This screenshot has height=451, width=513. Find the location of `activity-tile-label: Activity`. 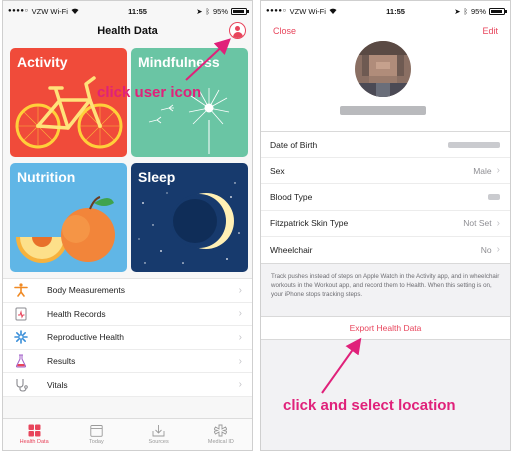

activity-tile-label: Activity is located at coordinates (42, 62).